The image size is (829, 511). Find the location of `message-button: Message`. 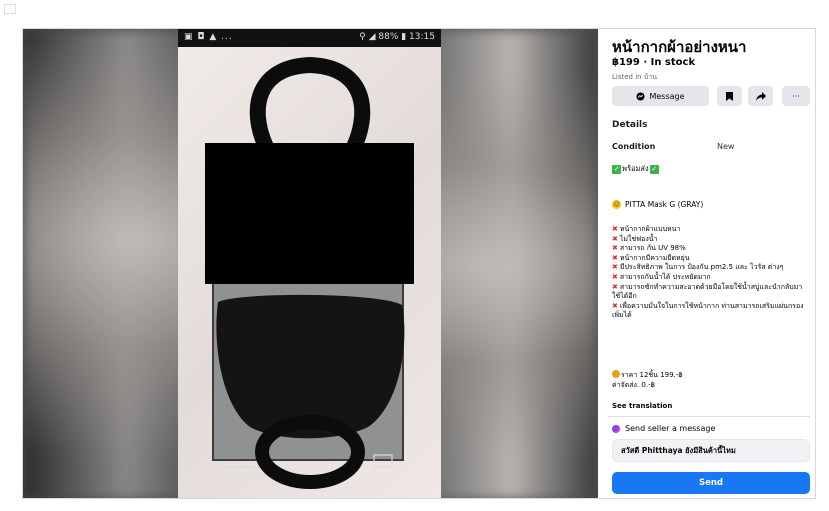

message-button: Message is located at coordinates (660, 96).